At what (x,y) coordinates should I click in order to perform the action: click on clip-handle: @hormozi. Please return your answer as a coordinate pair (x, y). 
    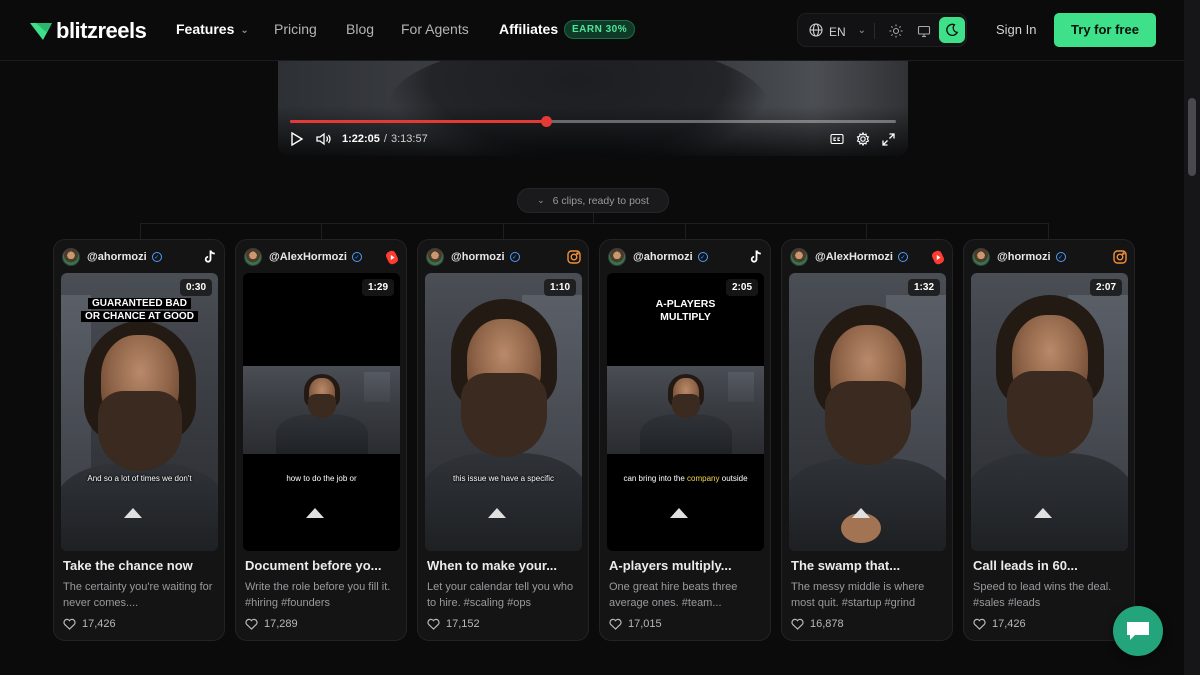
    Looking at the image, I should click on (478, 257).